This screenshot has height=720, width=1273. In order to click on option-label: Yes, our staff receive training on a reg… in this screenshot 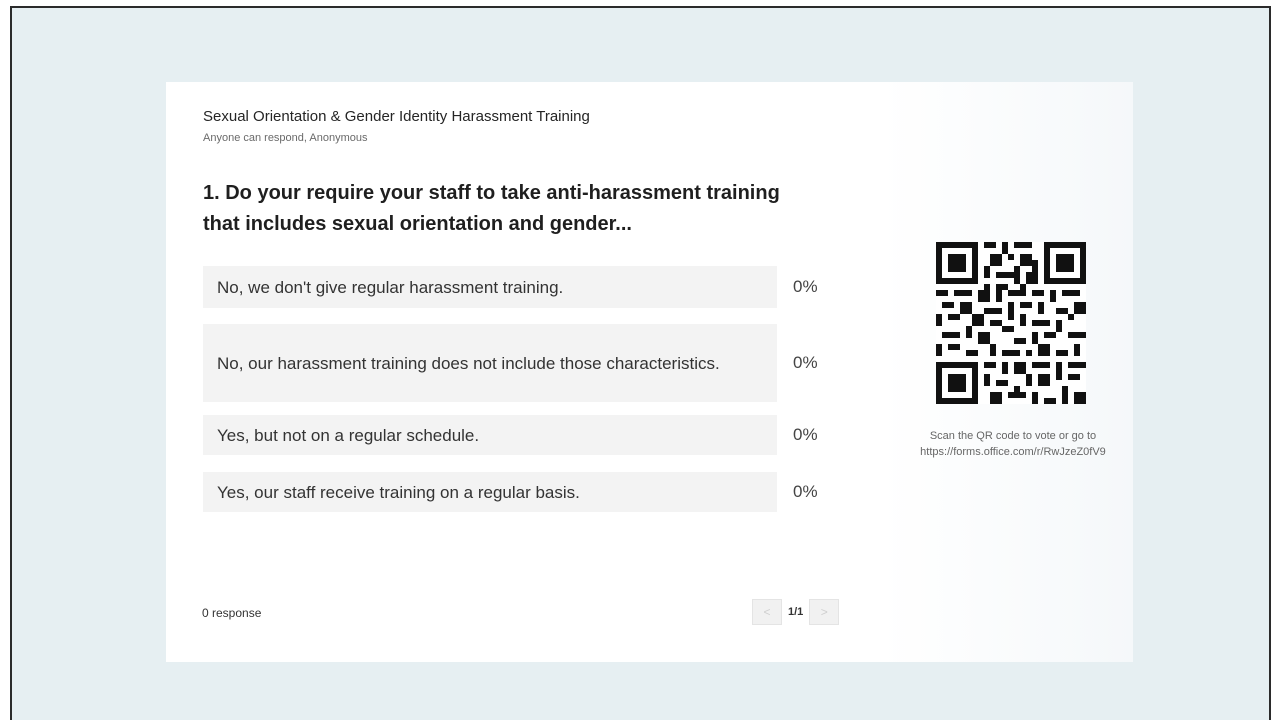, I will do `click(398, 492)`.